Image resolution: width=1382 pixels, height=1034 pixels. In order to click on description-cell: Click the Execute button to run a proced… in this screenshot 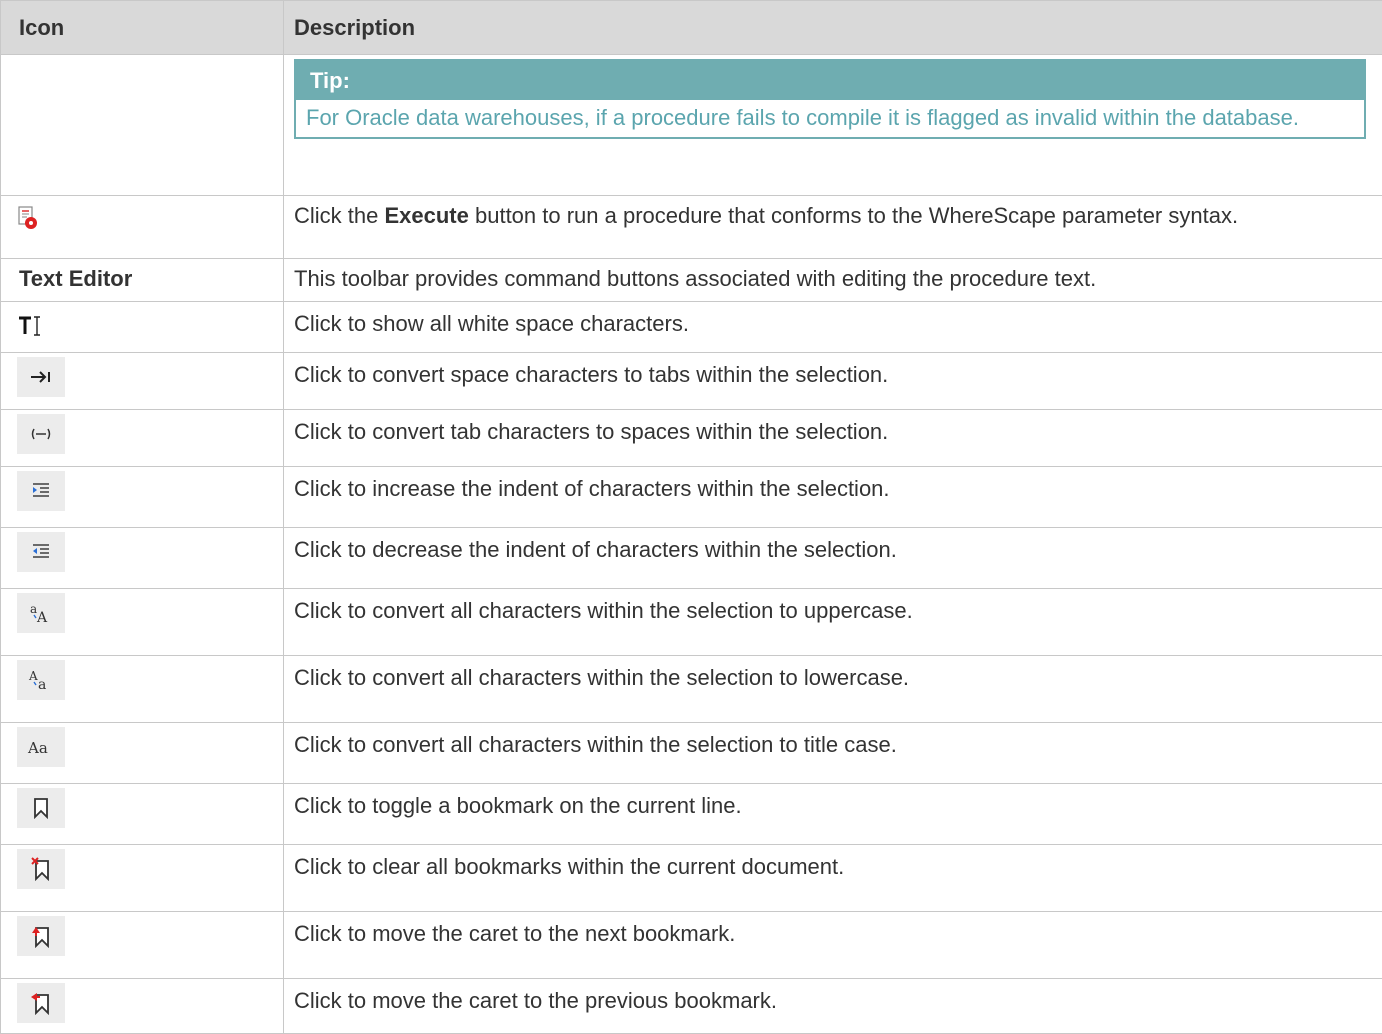, I will do `click(833, 227)`.